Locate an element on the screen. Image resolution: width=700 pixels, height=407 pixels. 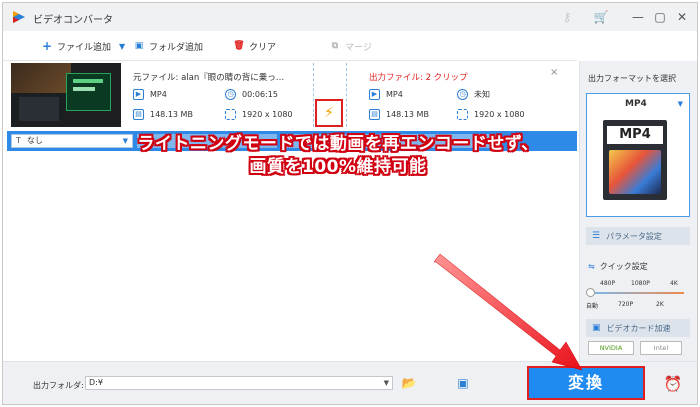
toolbar: + ファイル追加 ▼ ▣ フォルダ追加 🗑 クリア ⧉ マージ is located at coordinates (290, 46).